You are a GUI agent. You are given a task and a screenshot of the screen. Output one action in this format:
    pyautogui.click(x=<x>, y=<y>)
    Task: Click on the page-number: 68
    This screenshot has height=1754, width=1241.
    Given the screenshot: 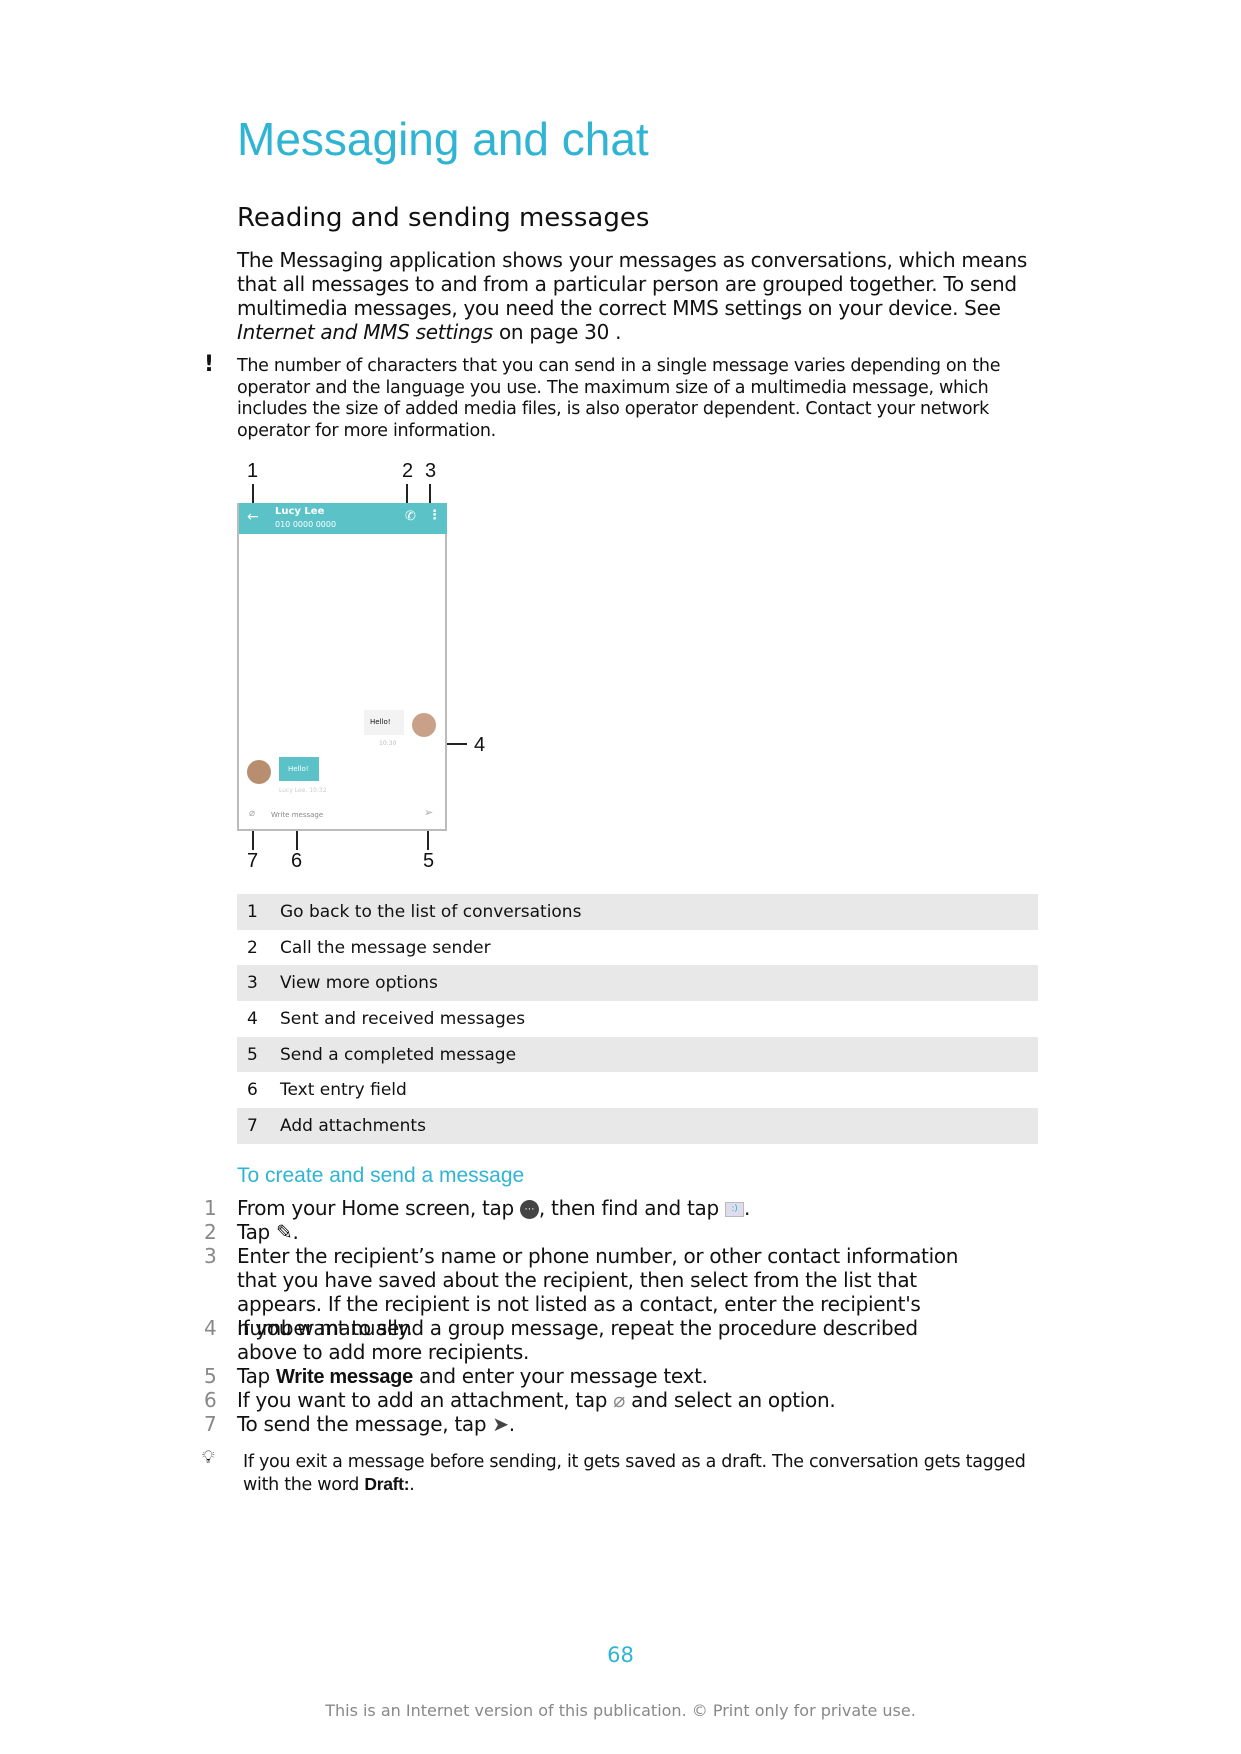 What is the action you would take?
    pyautogui.click(x=620, y=1655)
    